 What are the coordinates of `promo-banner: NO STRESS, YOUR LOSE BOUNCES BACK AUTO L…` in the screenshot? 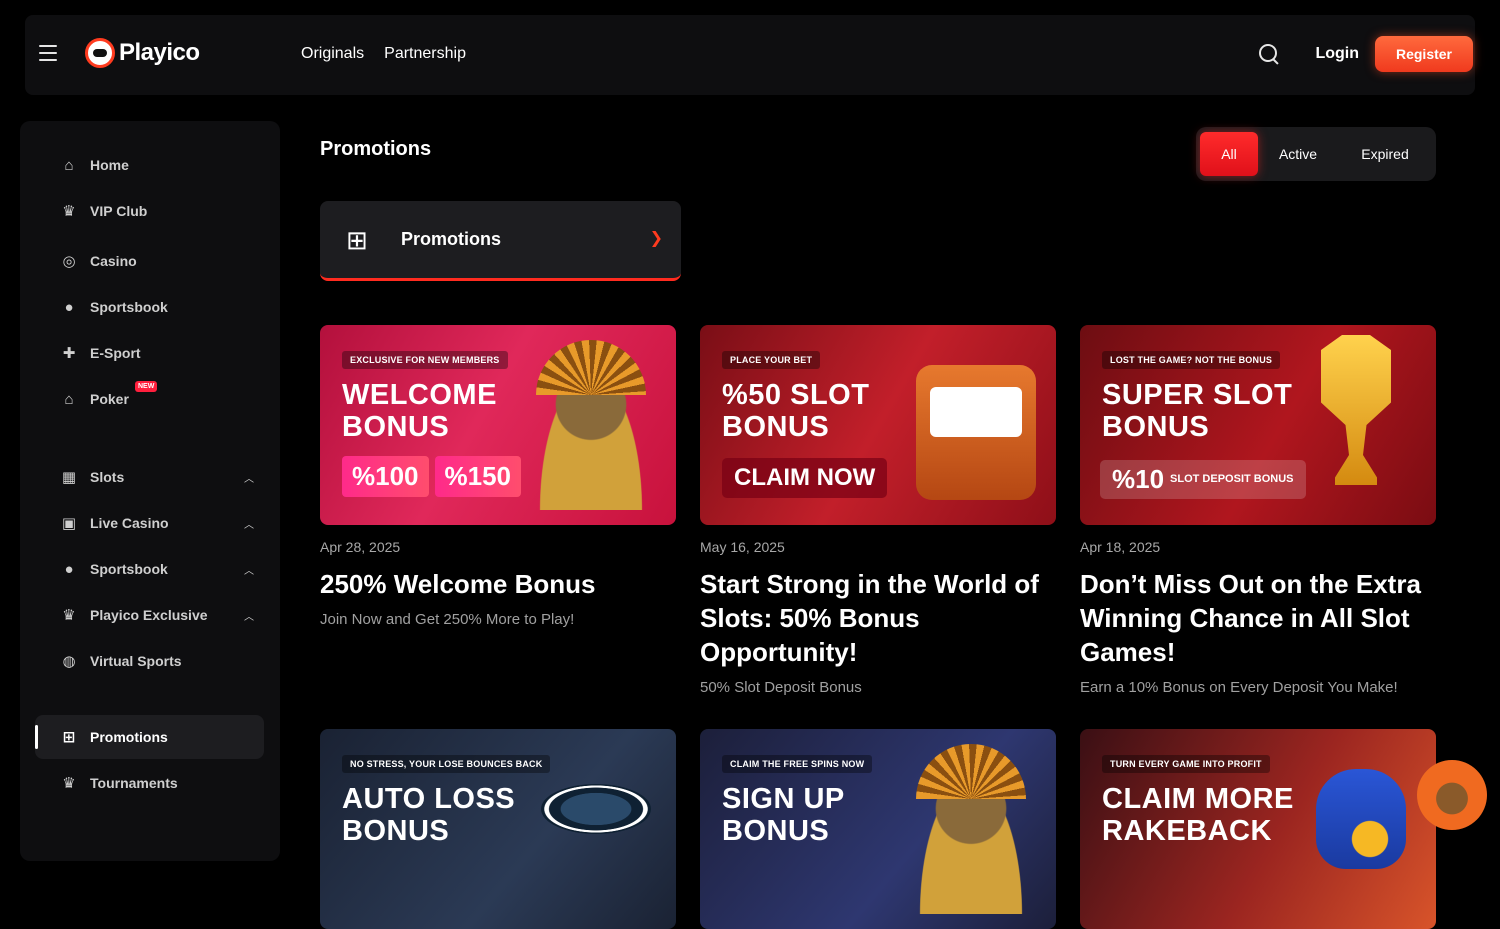 It's located at (498, 829).